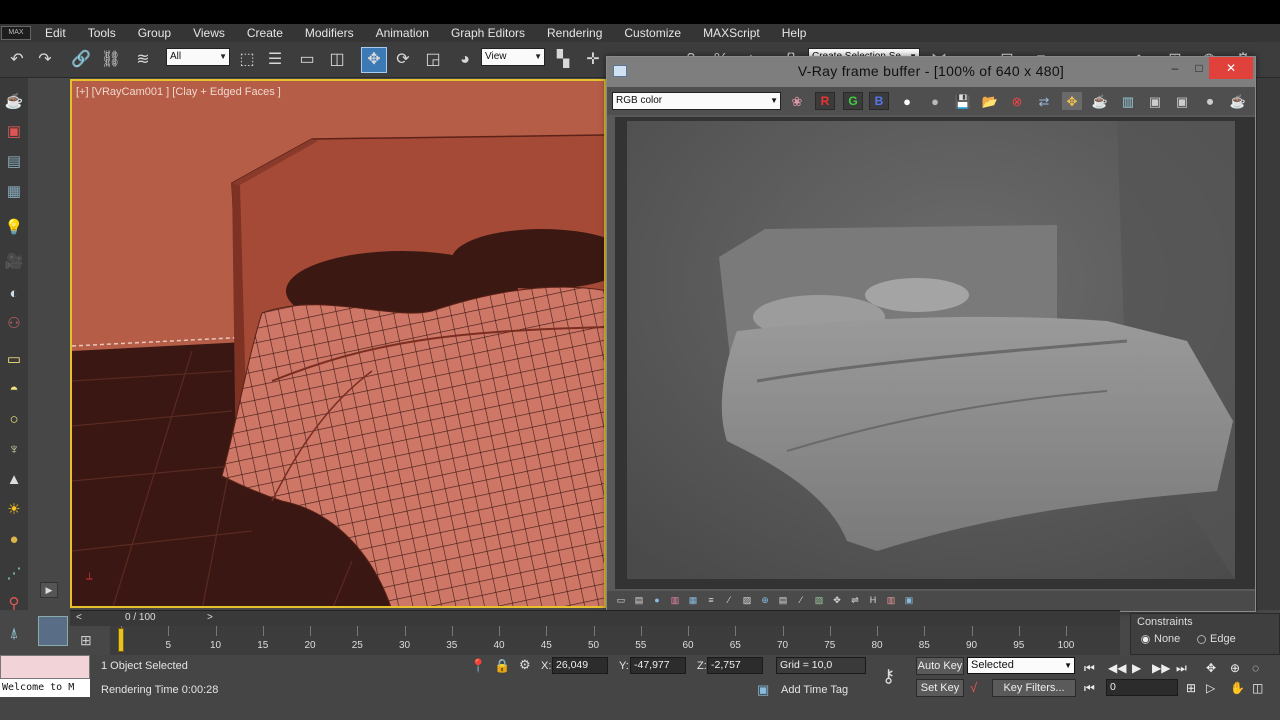 This screenshot has height=720, width=1280. I want to click on vfb-h-icon: H, so click(873, 600).